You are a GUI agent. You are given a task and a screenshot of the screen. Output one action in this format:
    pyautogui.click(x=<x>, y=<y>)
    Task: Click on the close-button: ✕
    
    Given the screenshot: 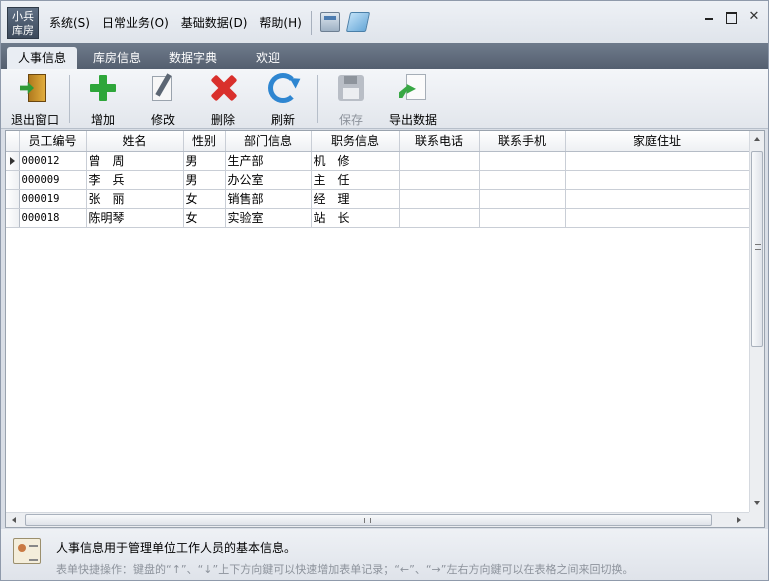 What is the action you would take?
    pyautogui.click(x=754, y=17)
    